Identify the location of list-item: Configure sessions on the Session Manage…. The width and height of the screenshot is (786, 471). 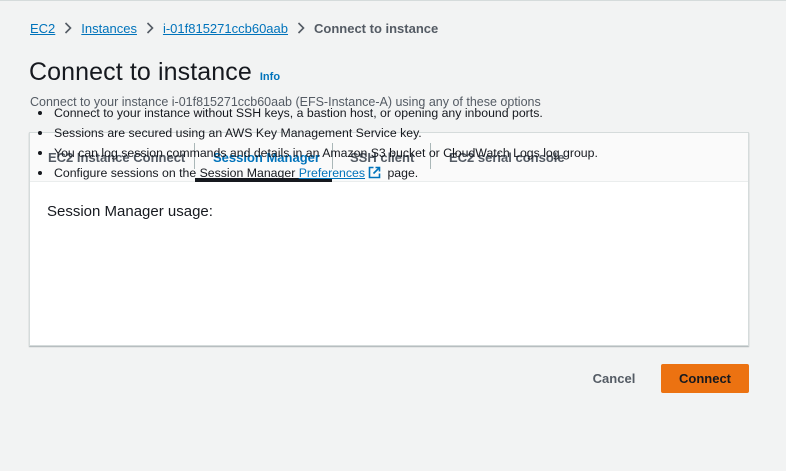
(366, 174).